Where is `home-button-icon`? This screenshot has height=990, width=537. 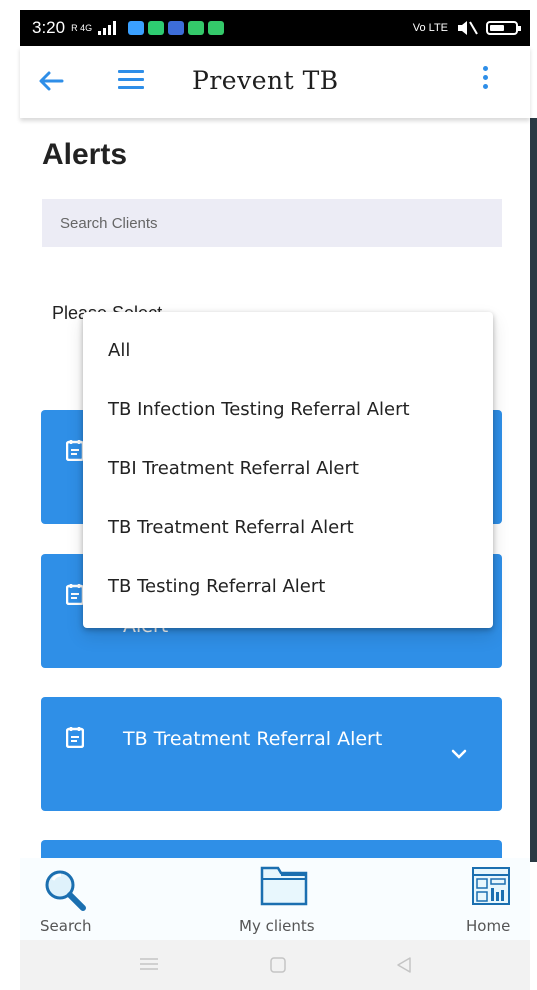
home-button-icon is located at coordinates (278, 965).